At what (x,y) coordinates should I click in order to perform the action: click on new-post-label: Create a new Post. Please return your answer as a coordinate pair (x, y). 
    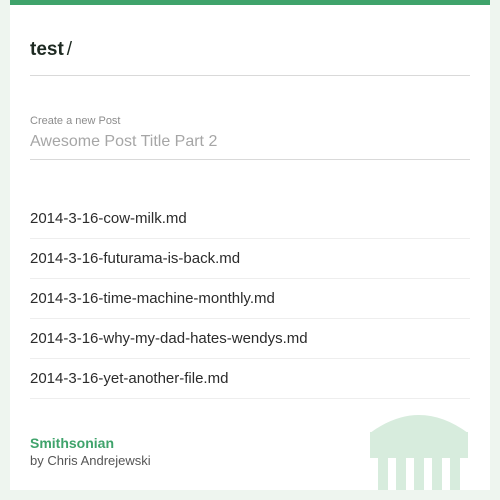
    Looking at the image, I should click on (75, 121).